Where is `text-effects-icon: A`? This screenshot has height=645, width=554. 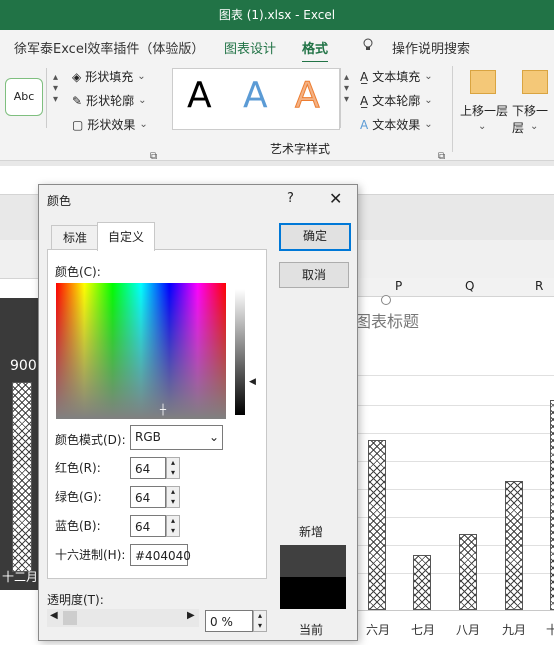 text-effects-icon: A is located at coordinates (364, 124).